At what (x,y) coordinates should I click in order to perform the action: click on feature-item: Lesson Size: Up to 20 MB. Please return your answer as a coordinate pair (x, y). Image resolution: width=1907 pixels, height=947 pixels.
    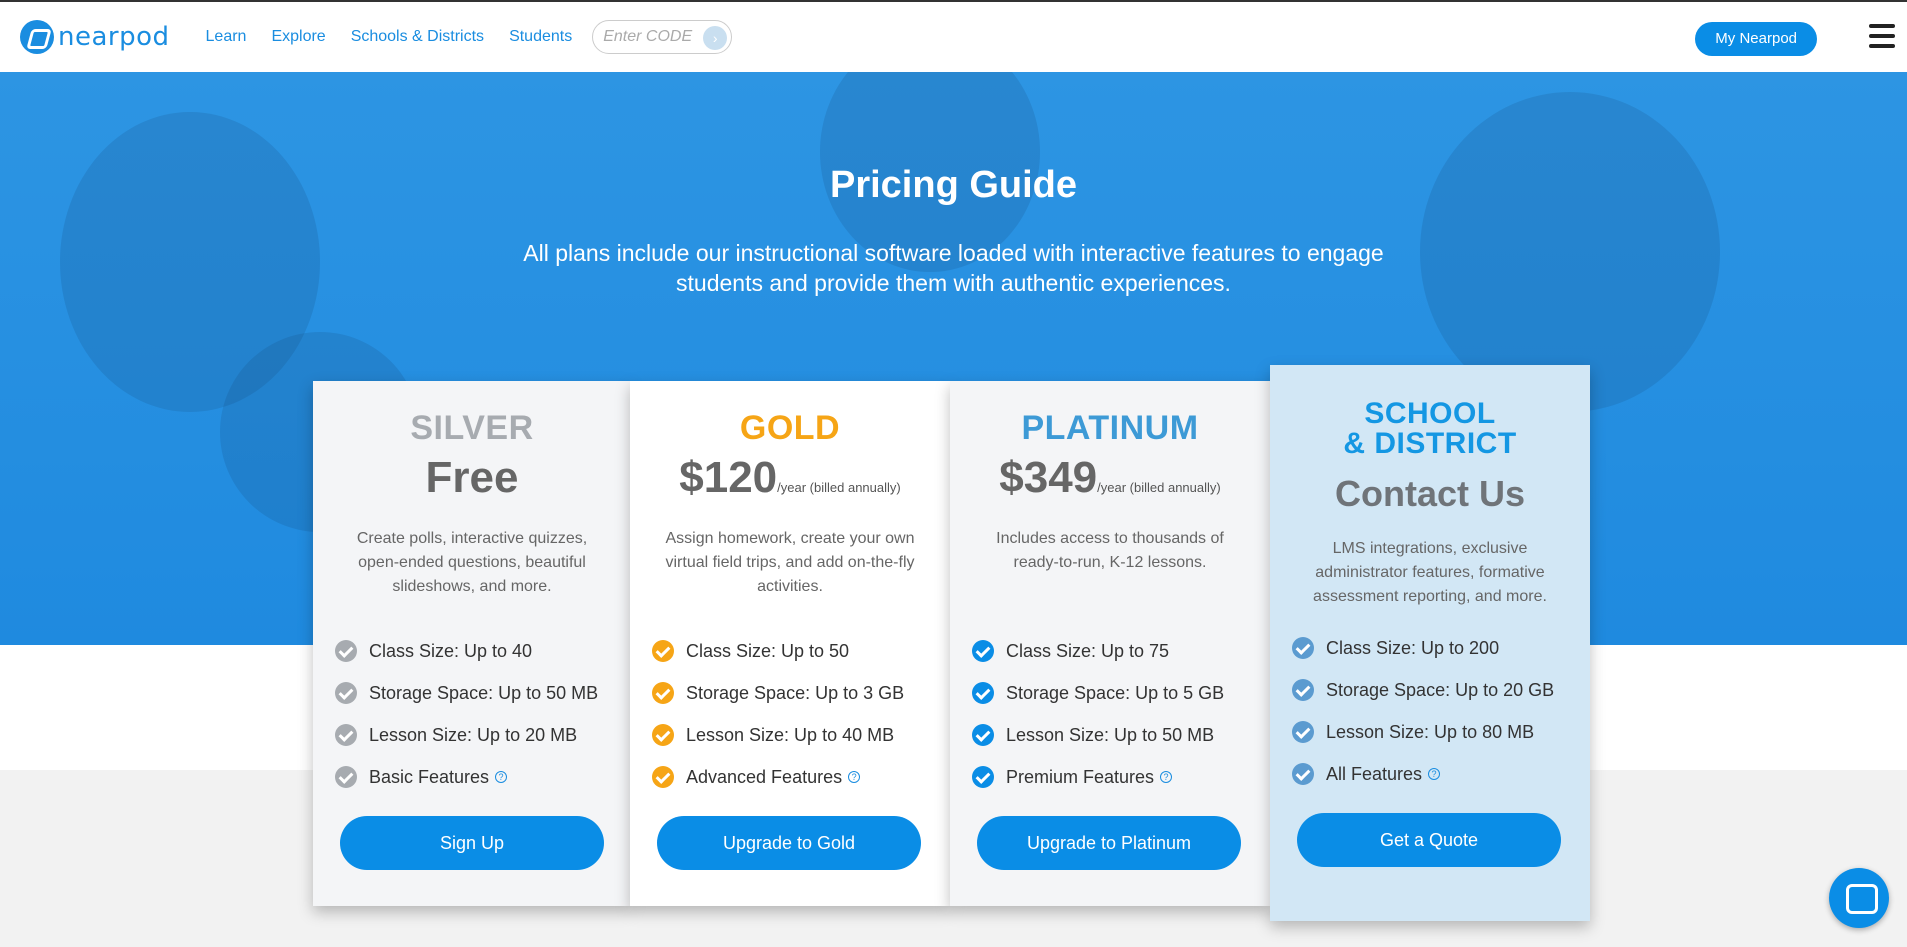
    Looking at the image, I should click on (466, 735).